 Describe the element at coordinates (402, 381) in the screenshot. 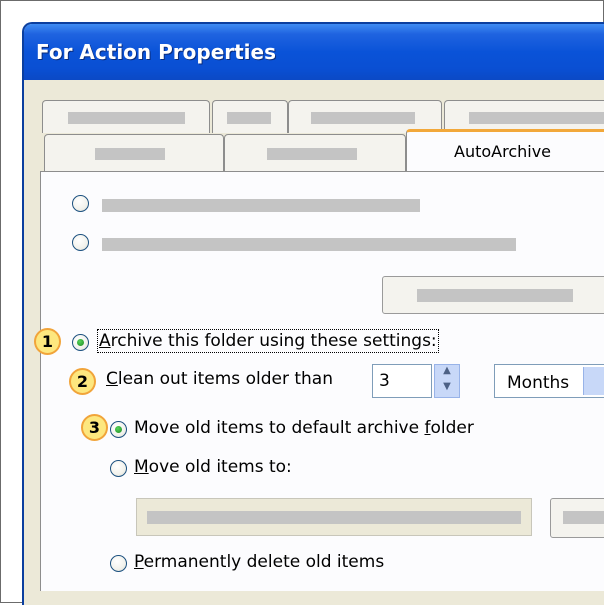

I see `age-value-field: 3` at that location.